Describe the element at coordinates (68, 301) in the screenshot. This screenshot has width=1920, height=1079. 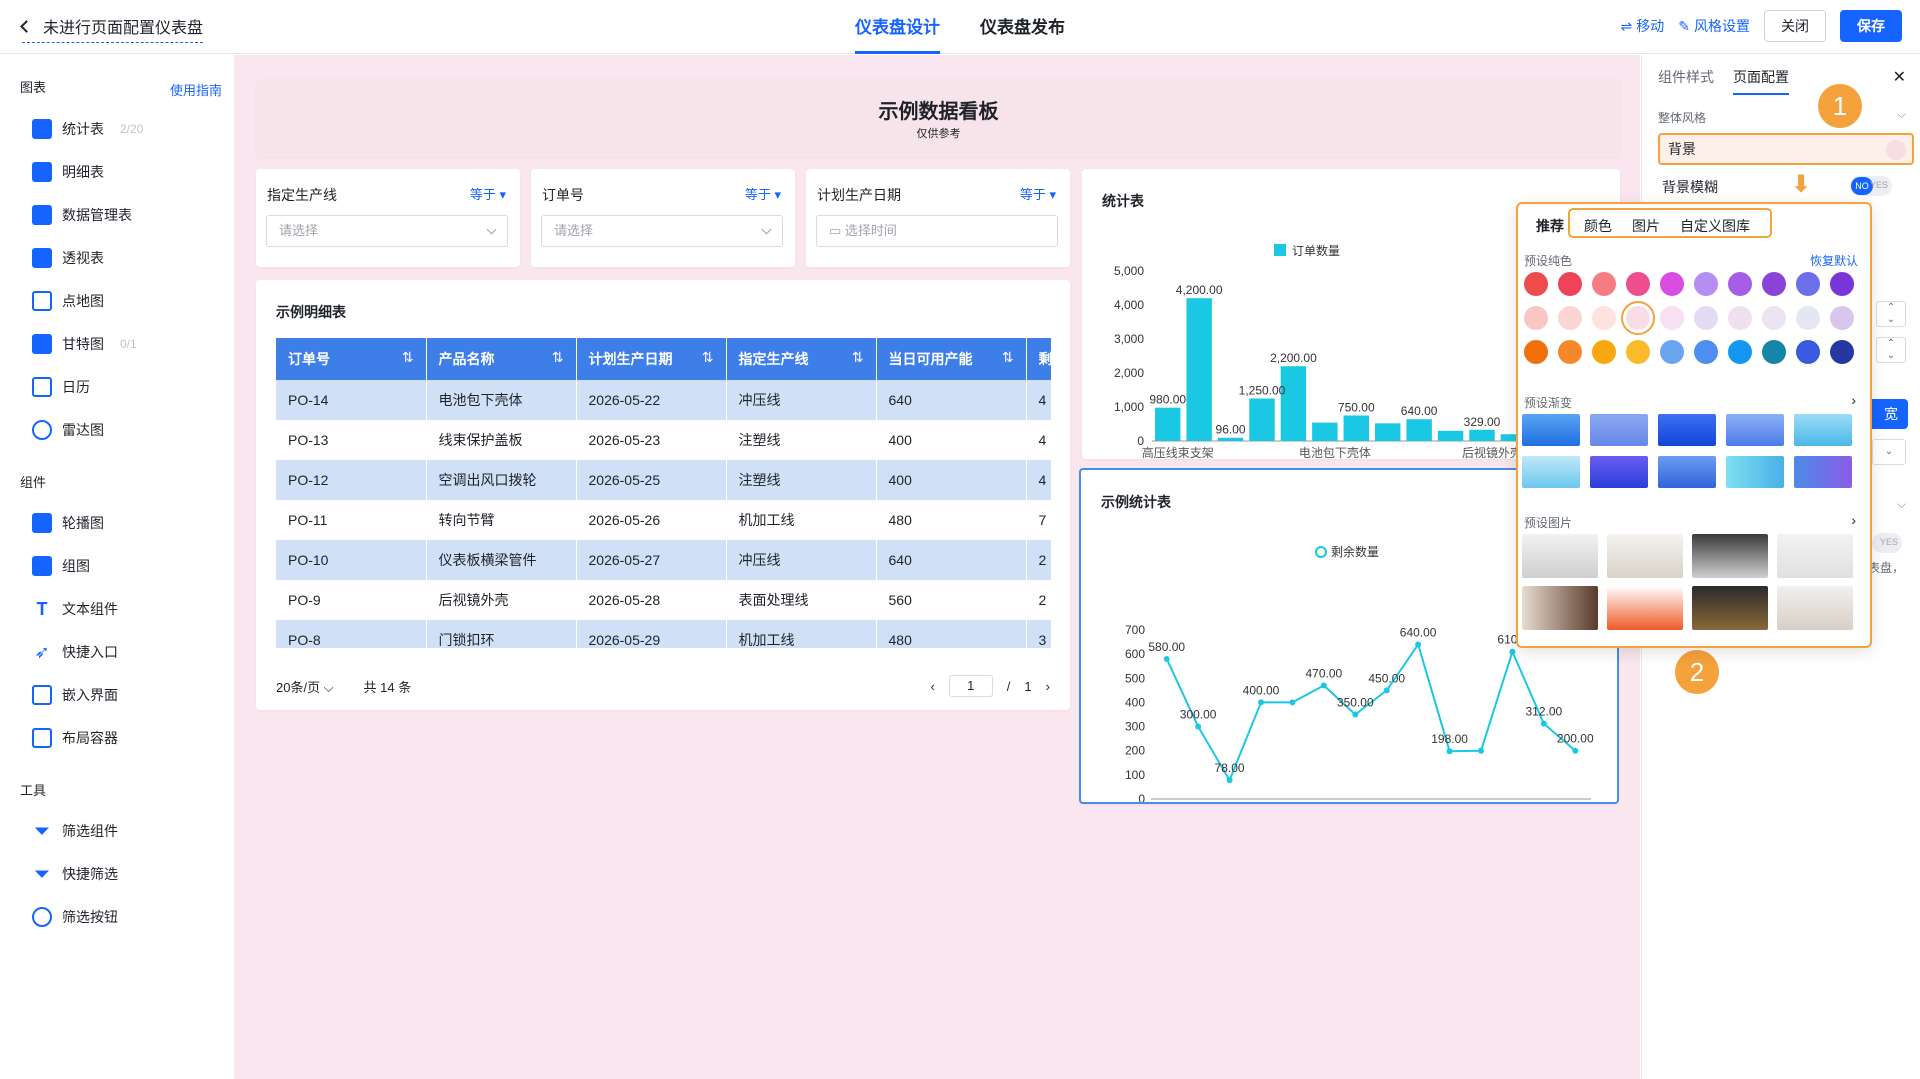
I see `sidebar-item-point-map: 点地图` at that location.